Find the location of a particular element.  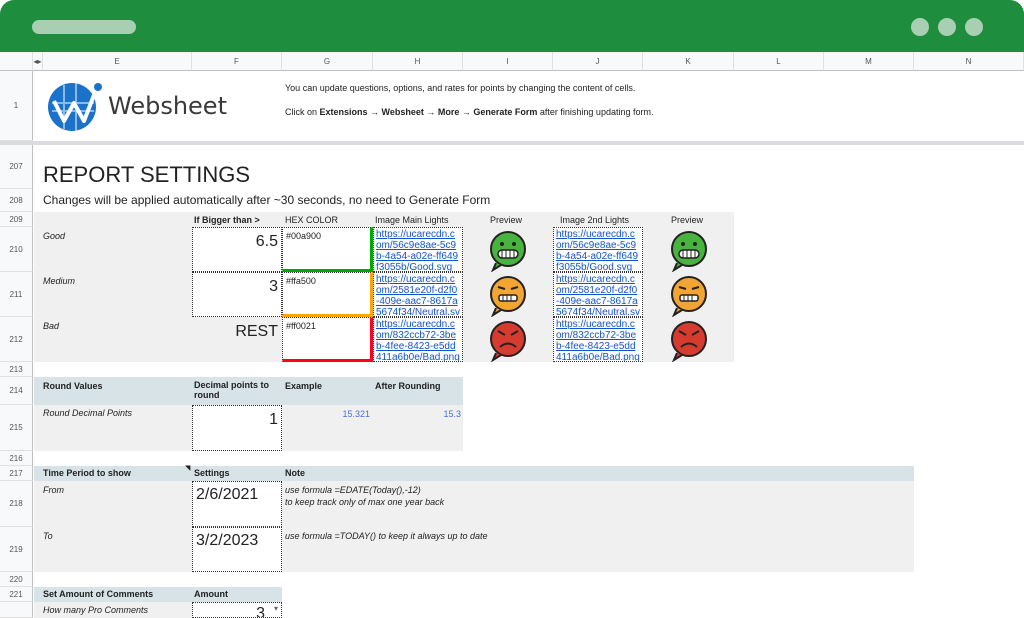

row-header: 209 is located at coordinates (16, 219).